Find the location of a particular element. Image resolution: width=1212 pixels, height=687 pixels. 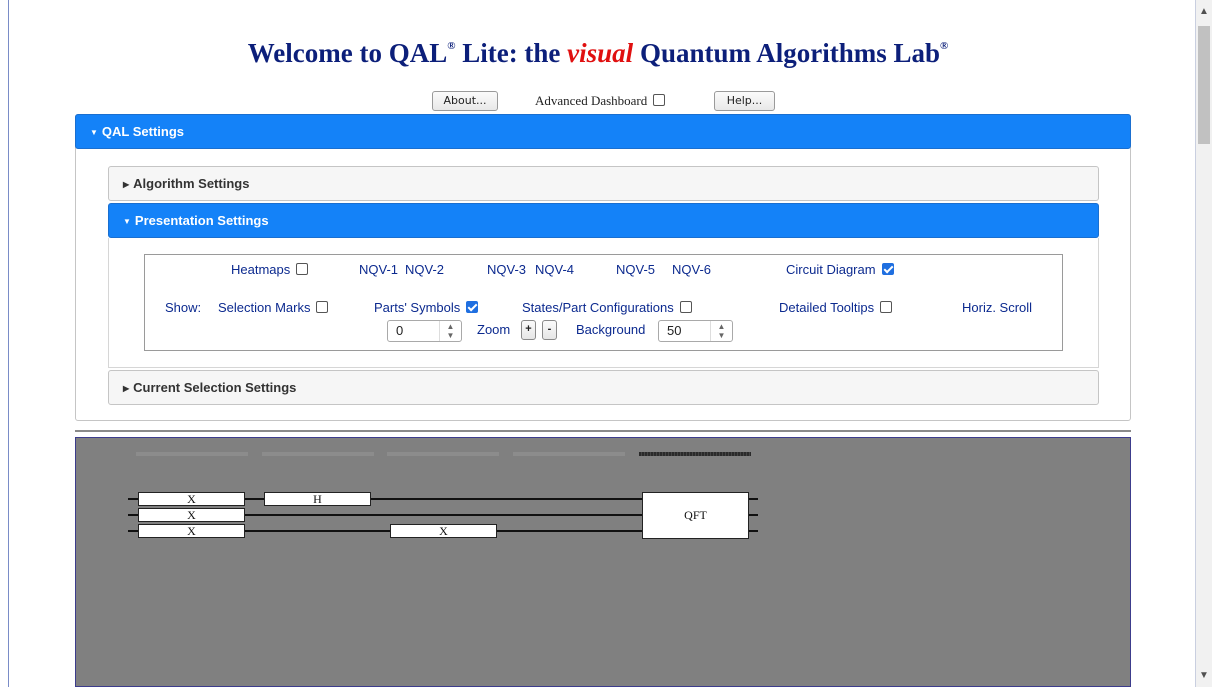

nqv-5-link: NQV-5 is located at coordinates (635, 269).